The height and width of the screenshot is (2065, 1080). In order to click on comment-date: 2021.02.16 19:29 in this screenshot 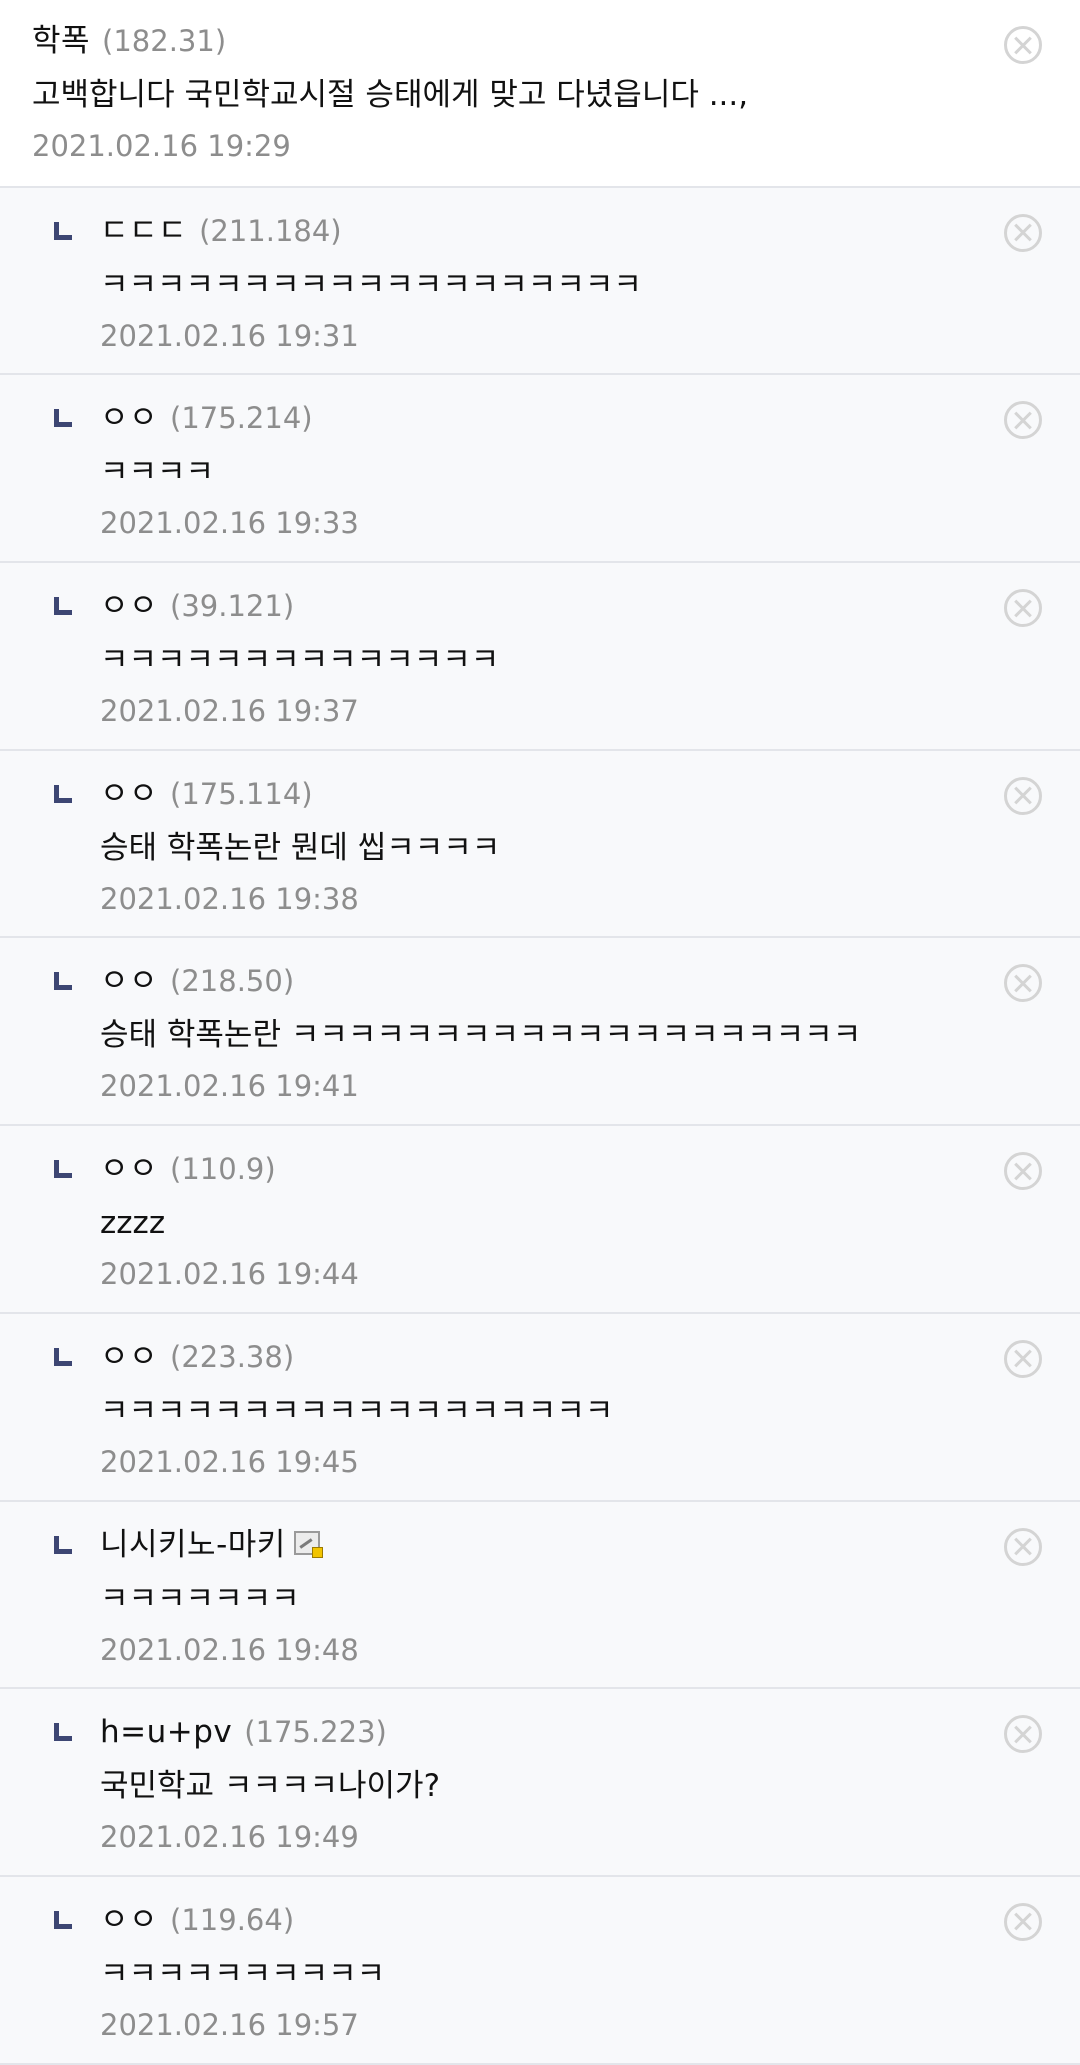, I will do `click(161, 146)`.